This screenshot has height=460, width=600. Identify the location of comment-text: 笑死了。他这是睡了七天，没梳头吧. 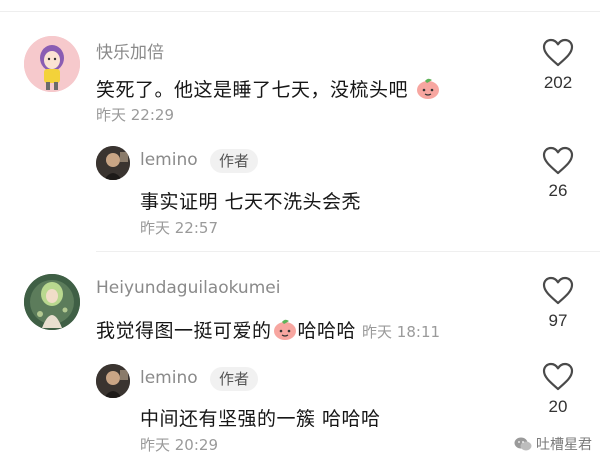
(268, 90).